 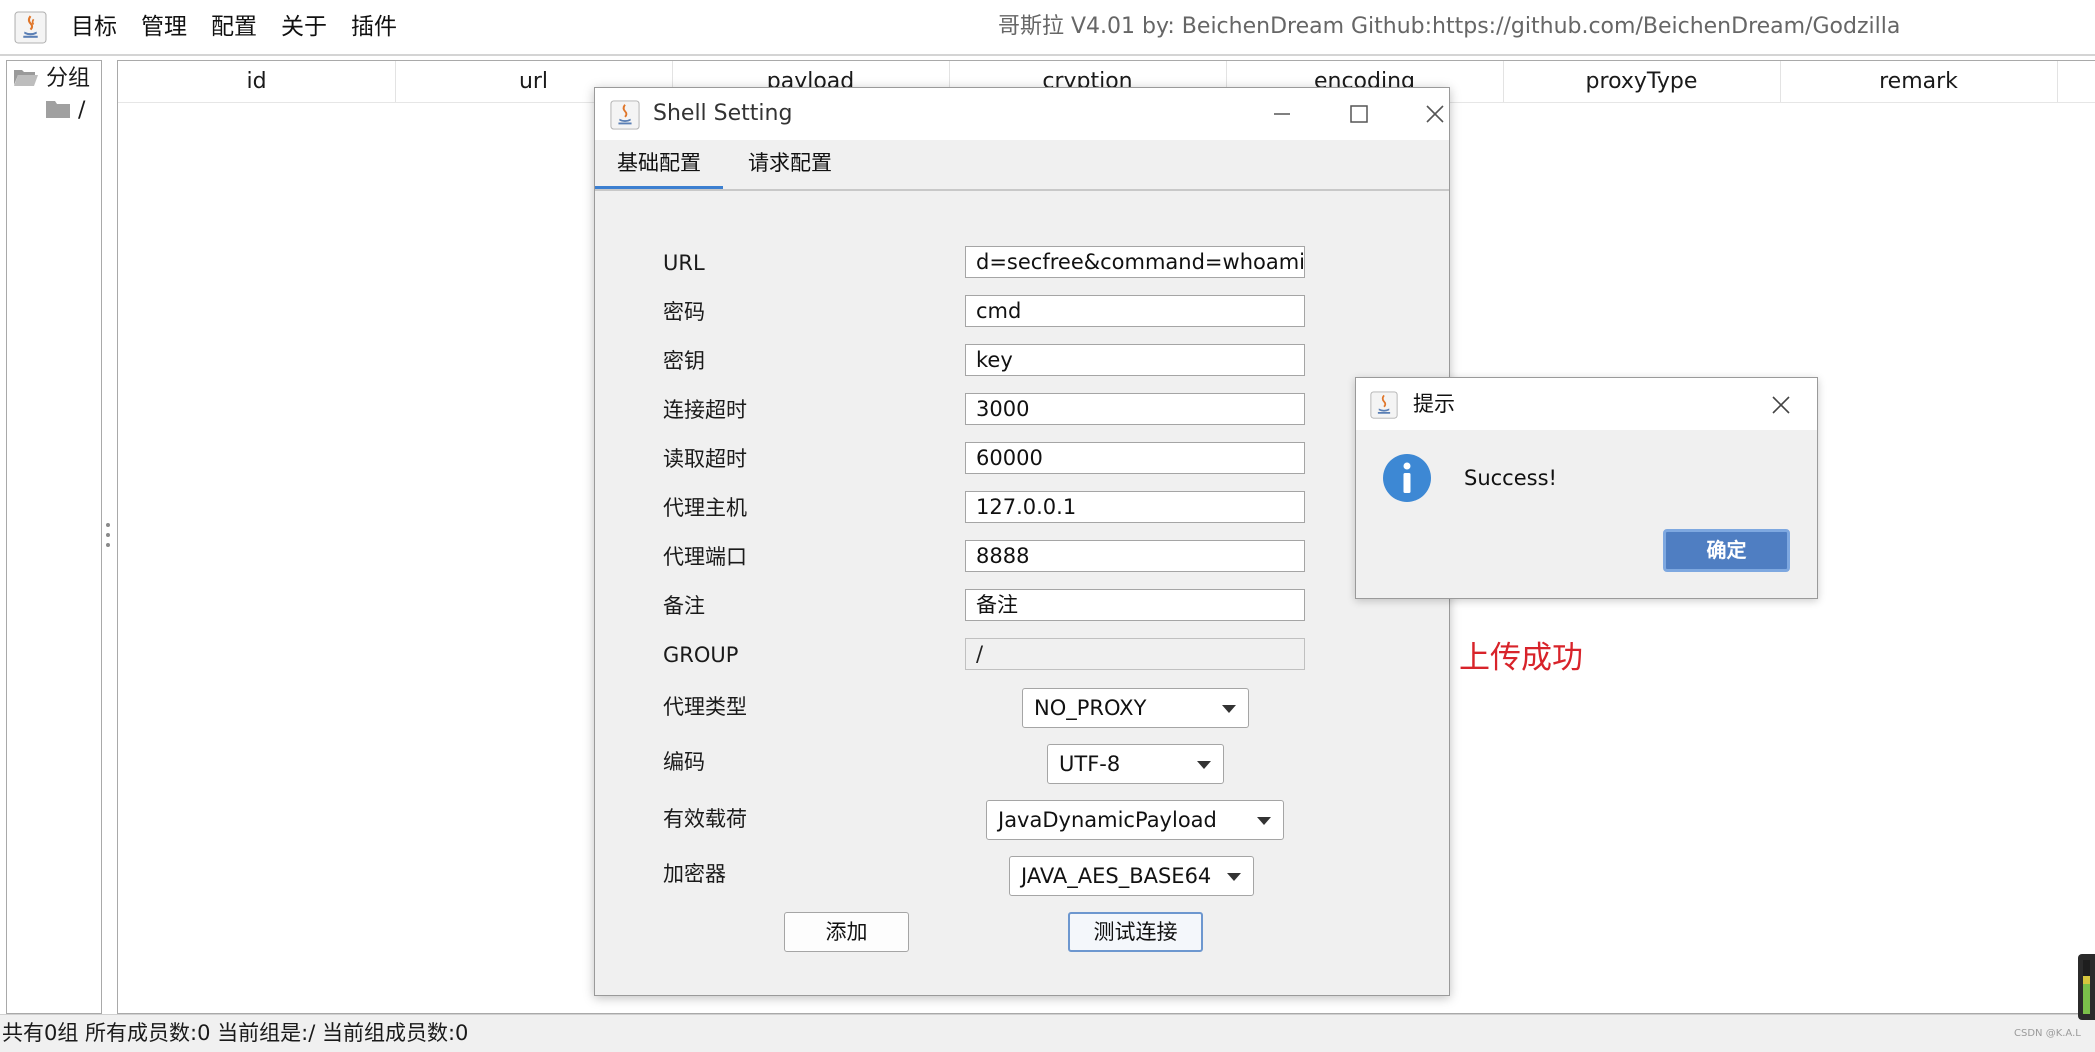 I want to click on cryption-label: 加密器, so click(x=694, y=874).